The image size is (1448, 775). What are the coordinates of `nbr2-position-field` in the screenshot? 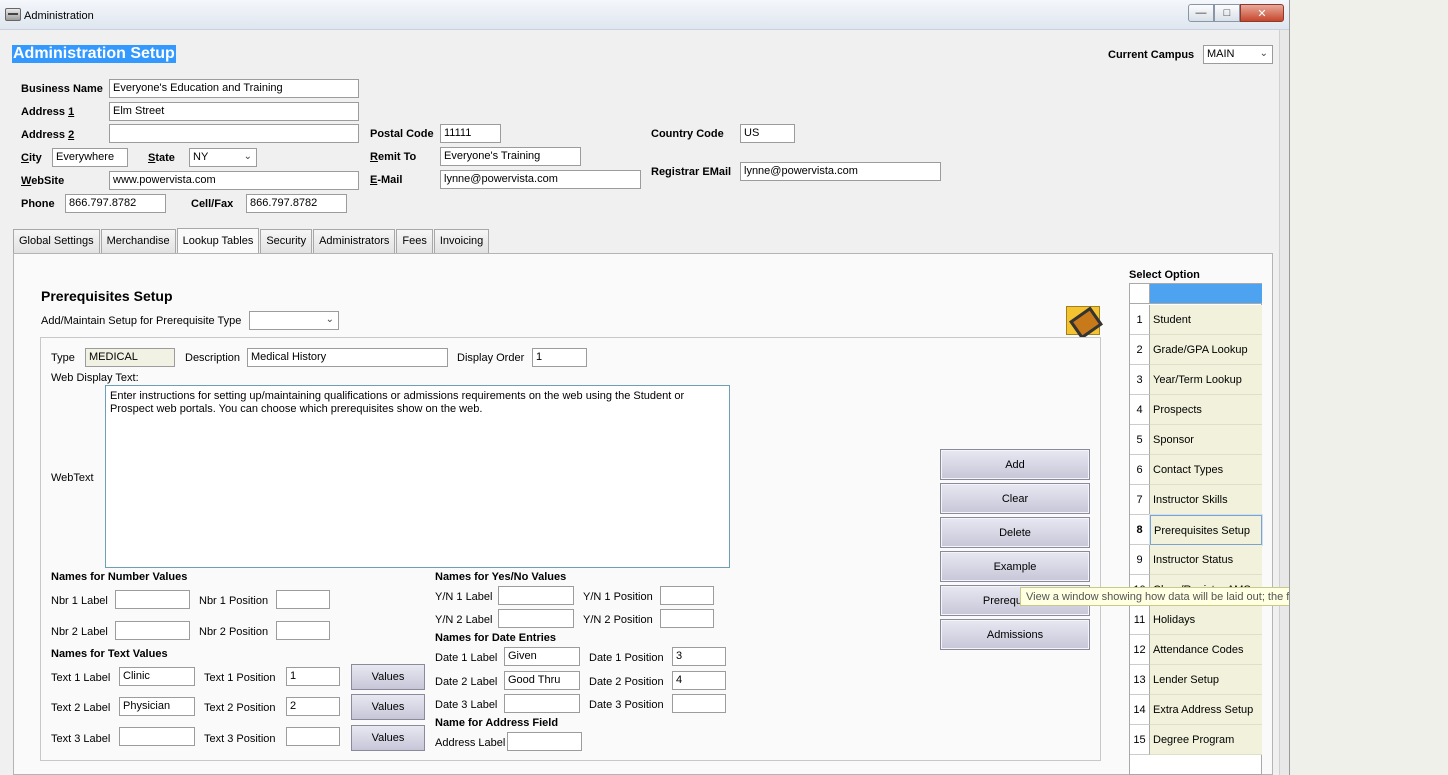 It's located at (303, 630).